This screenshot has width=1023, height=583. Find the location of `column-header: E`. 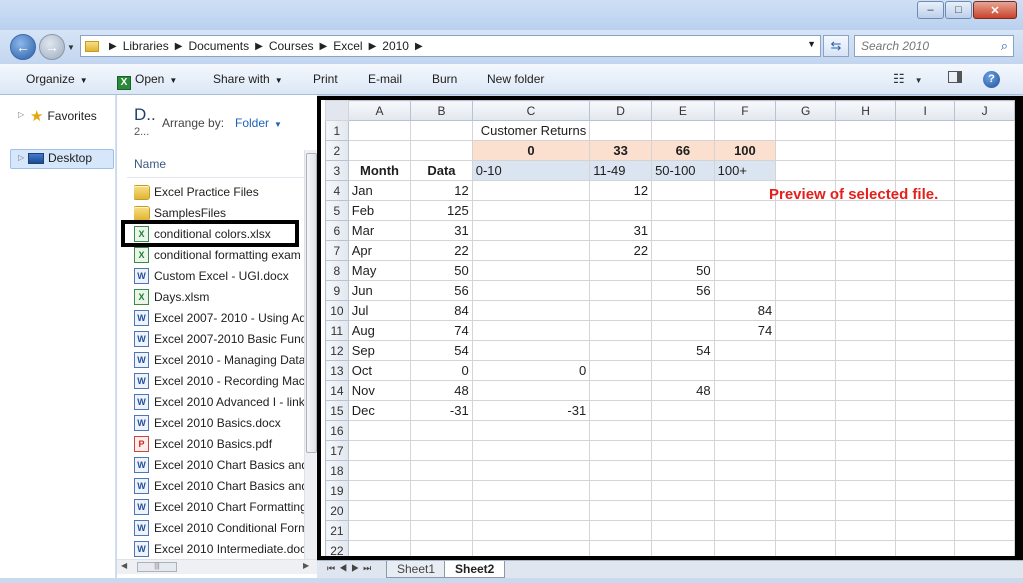

column-header: E is located at coordinates (683, 110).